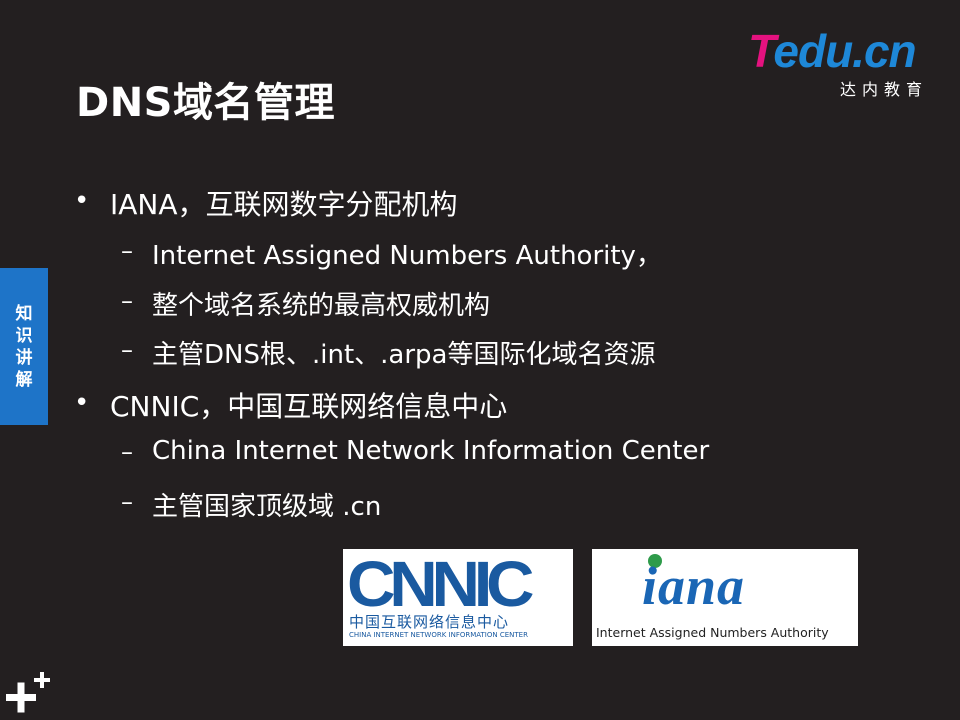  What do you see at coordinates (407, 256) in the screenshot?
I see `sub-item: Internet Assigned Numbers Authority，` at bounding box center [407, 256].